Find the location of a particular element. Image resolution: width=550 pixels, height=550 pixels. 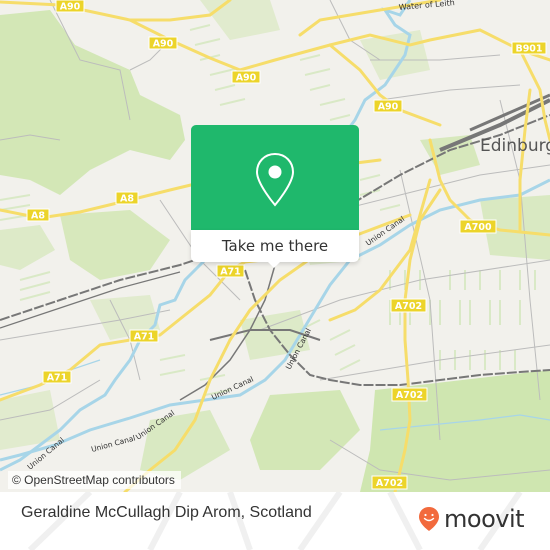

svg-text: B901 is located at coordinates (528, 49).